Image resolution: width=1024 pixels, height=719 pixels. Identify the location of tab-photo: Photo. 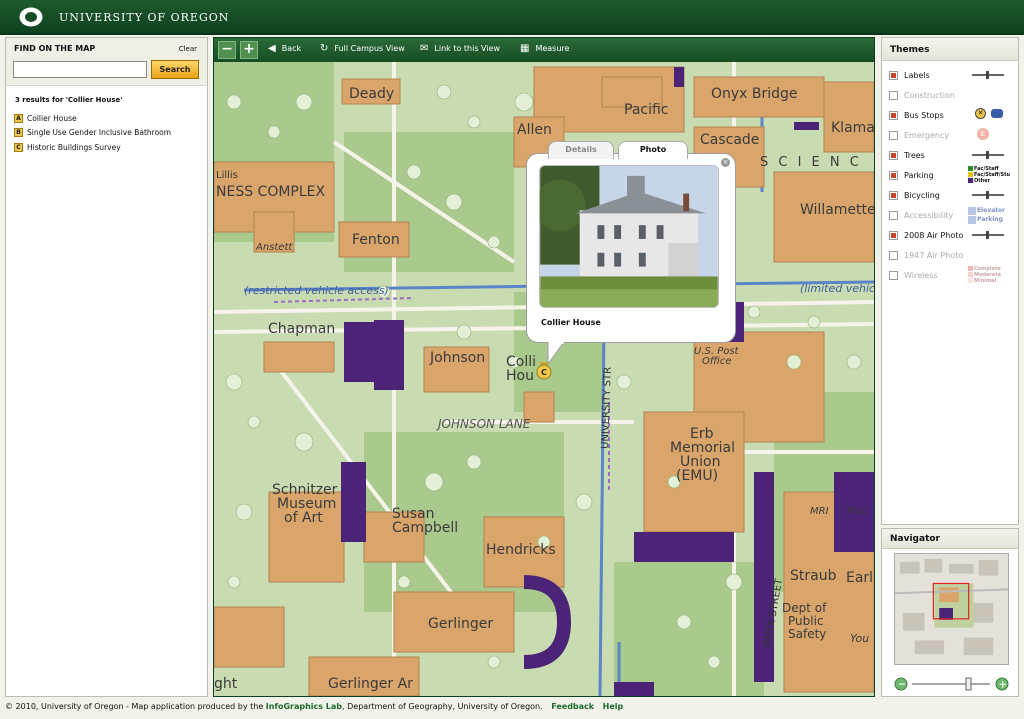
(653, 150).